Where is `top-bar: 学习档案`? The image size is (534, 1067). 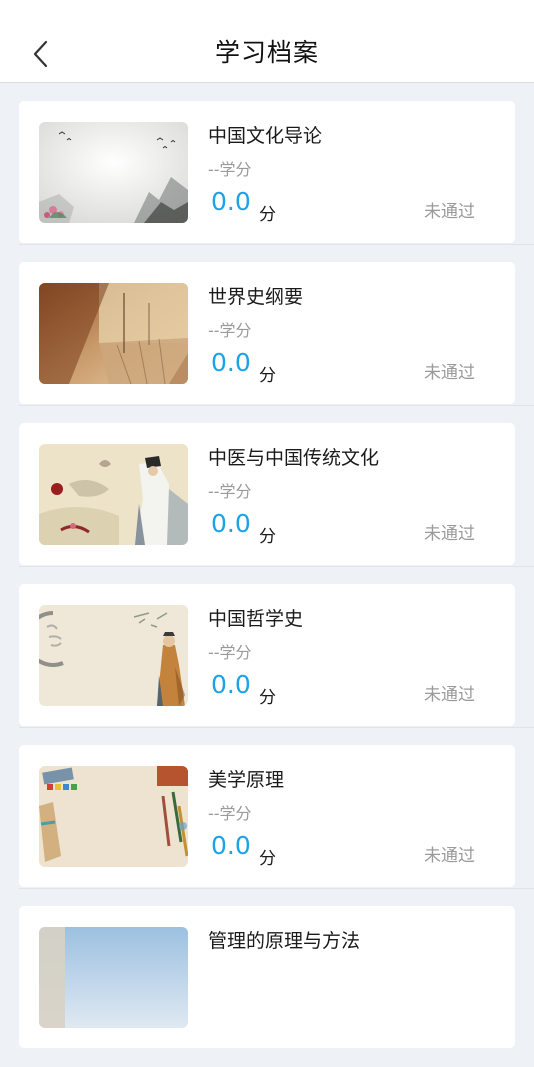
top-bar: 学习档案 is located at coordinates (267, 41).